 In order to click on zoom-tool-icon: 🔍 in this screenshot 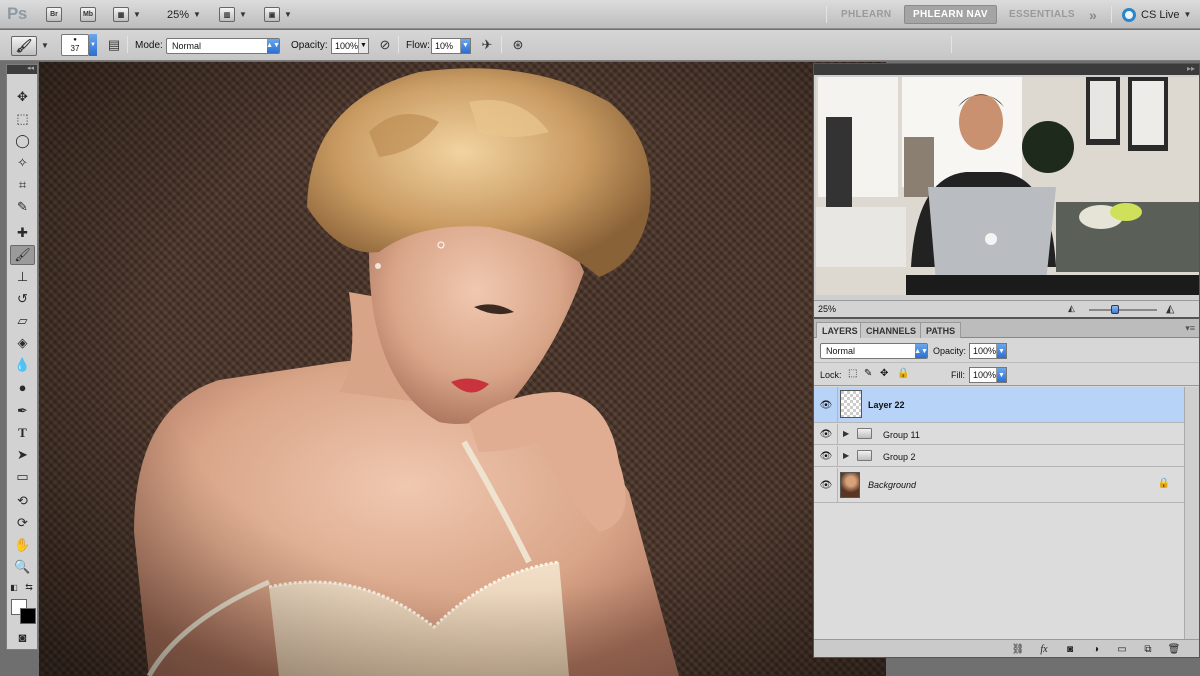, I will do `click(22, 567)`.